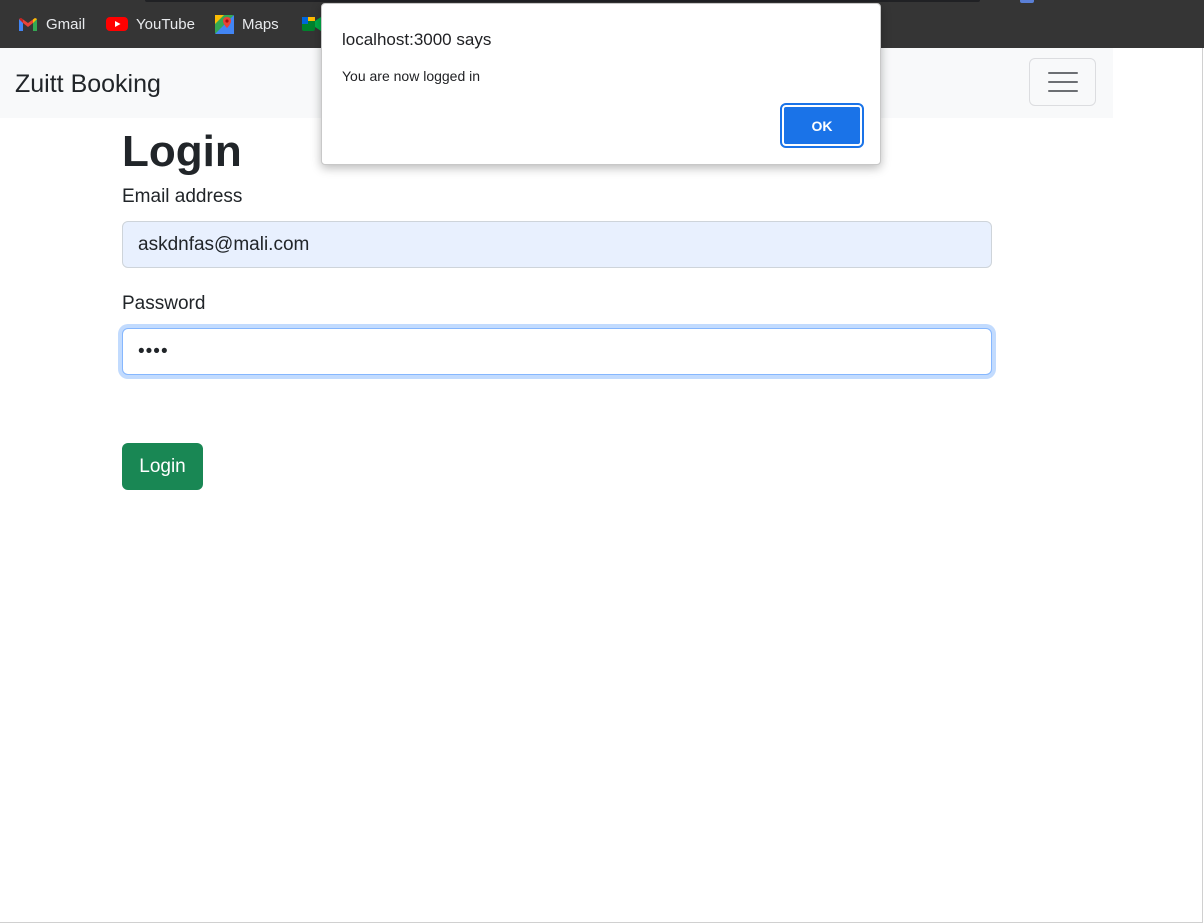 This screenshot has width=1204, height=923. Describe the element at coordinates (164, 303) in the screenshot. I see `password-label: Password` at that location.